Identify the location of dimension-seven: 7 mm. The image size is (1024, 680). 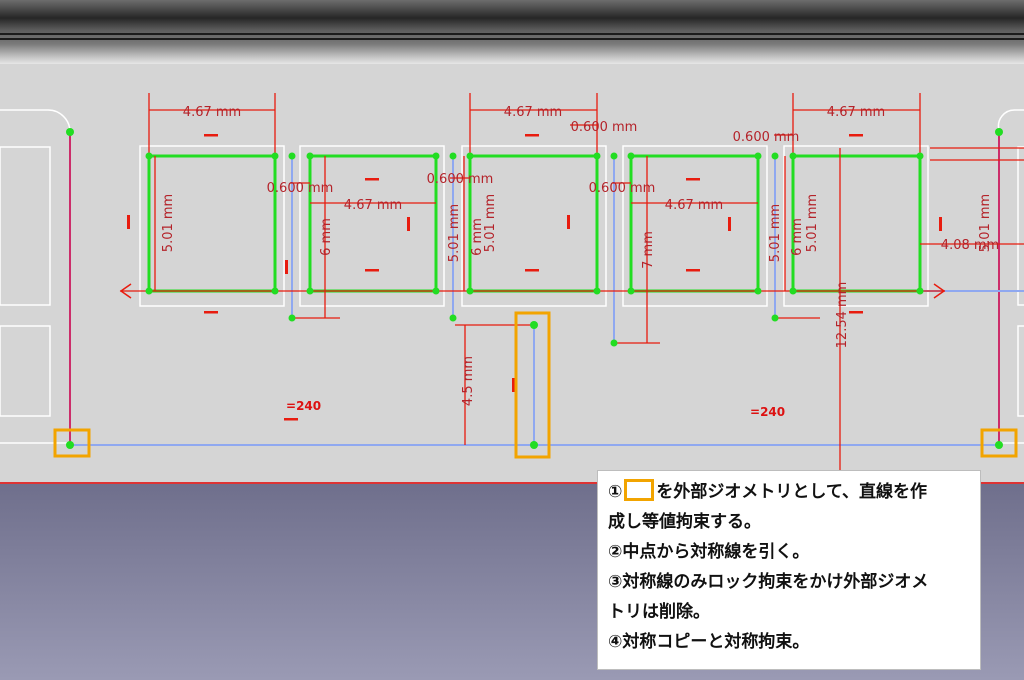
(648, 250).